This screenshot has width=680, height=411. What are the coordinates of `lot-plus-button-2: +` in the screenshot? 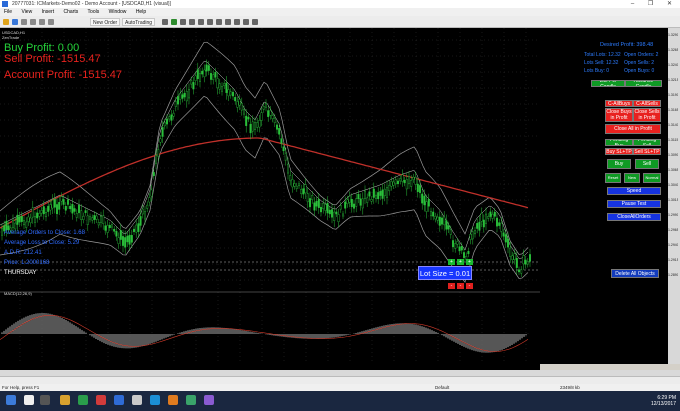 It's located at (460, 262).